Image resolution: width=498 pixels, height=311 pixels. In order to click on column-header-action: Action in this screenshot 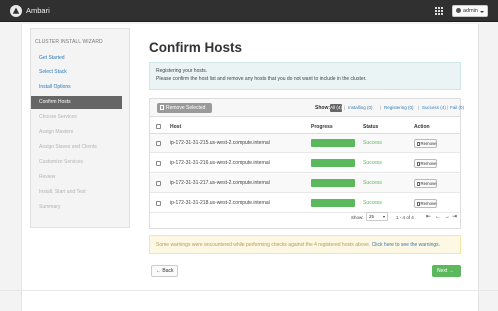, I will do `click(422, 127)`.